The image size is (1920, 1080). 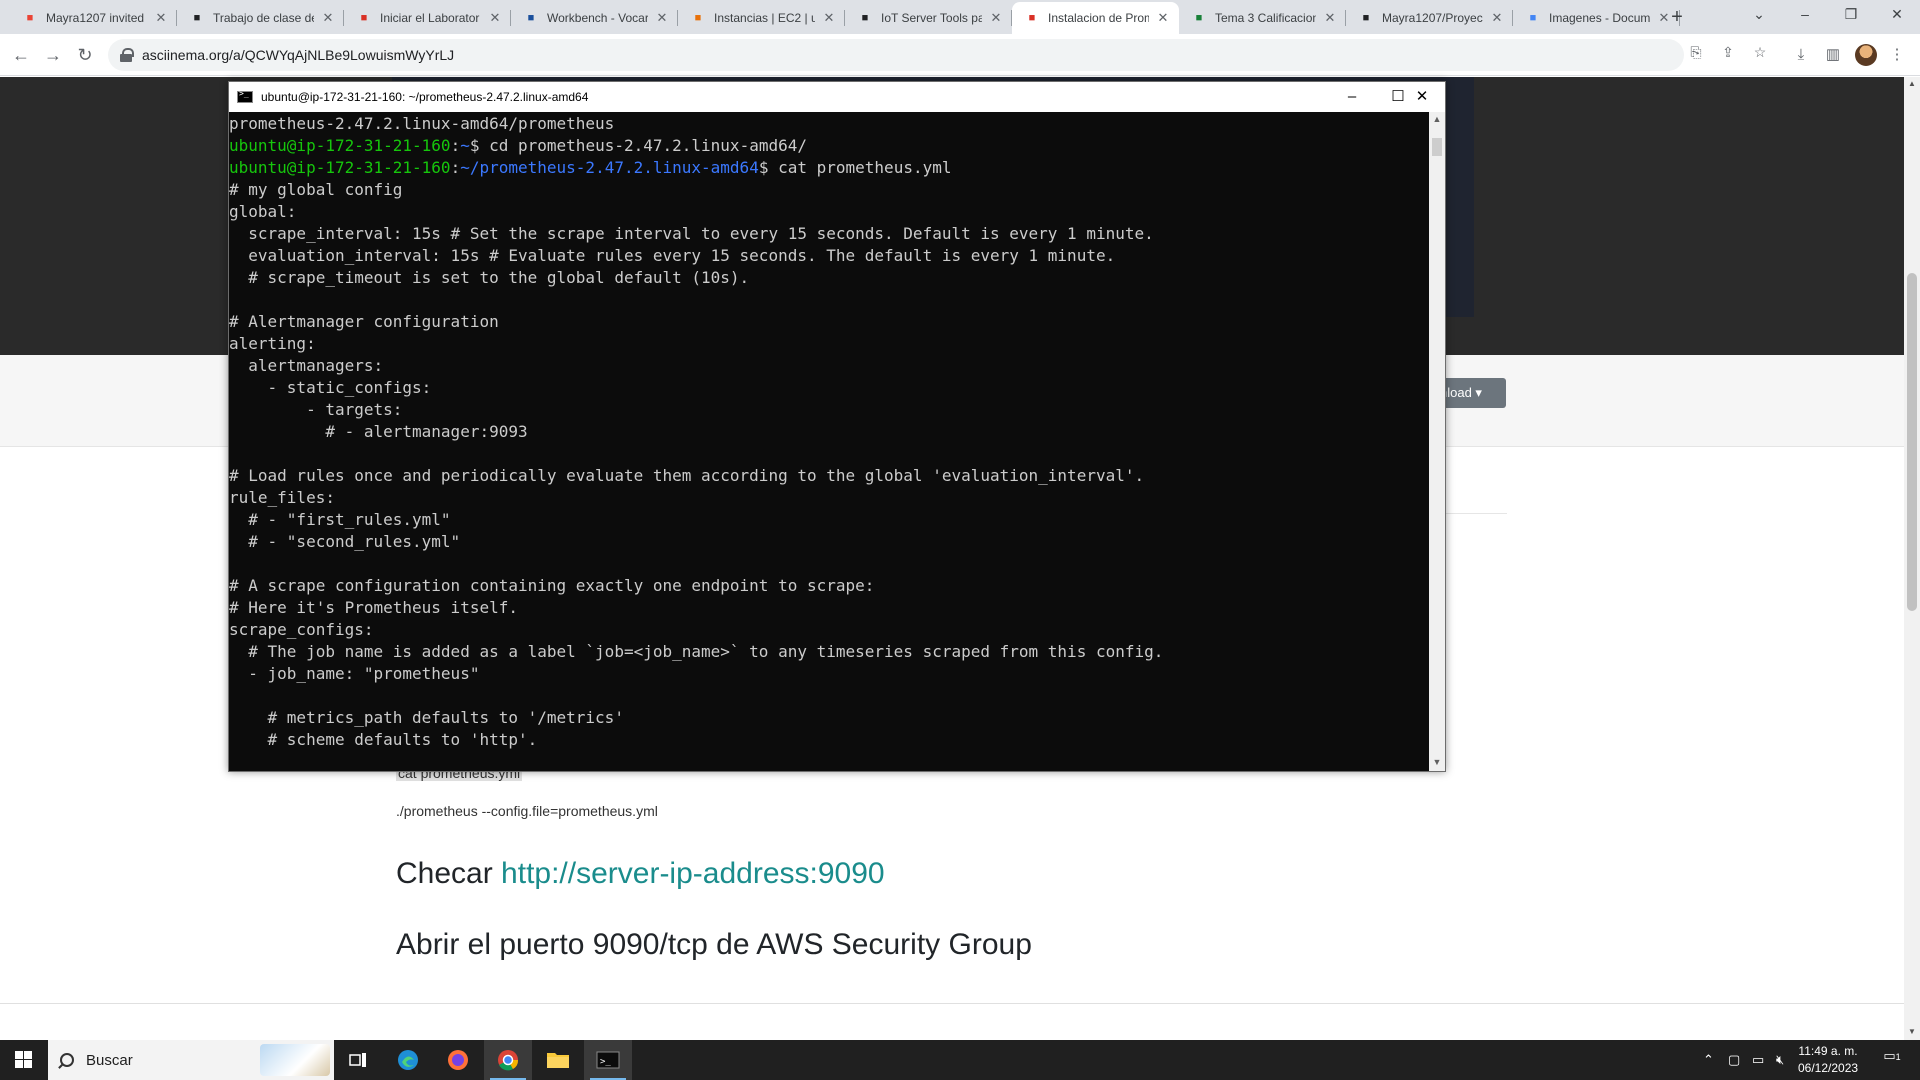 I want to click on browser-tab: ■ Iniciar el Laborator ✕, so click(x=427, y=18).